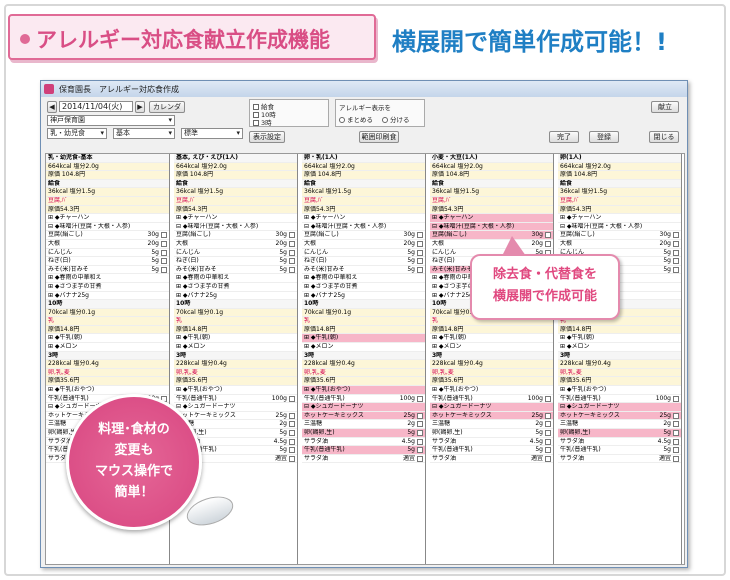 Image resolution: width=730 pixels, height=580 pixels. Describe the element at coordinates (491, 158) in the screenshot. I see `column-header: 小麦・大豆(1人)` at that location.